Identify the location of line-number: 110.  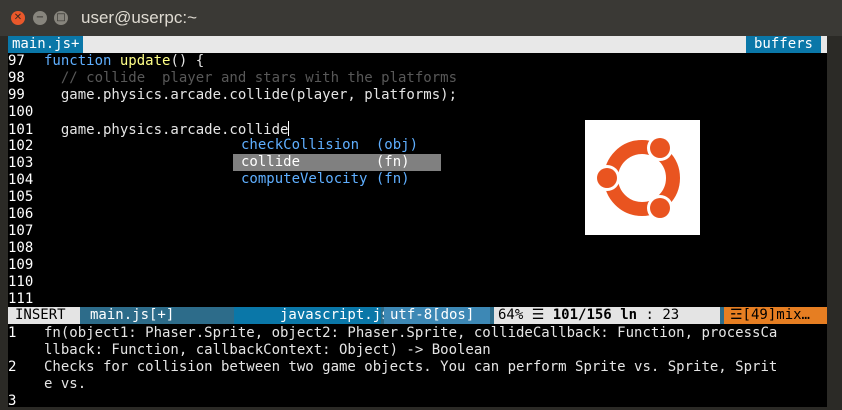
(21, 282).